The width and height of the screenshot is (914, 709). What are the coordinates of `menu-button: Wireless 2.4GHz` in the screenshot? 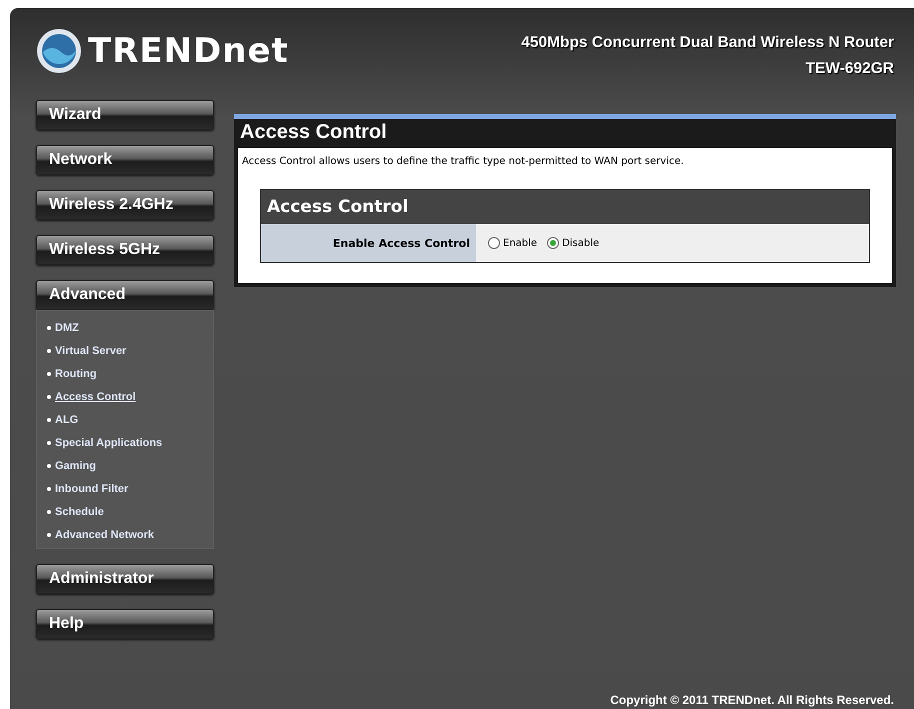 It's located at (125, 205).